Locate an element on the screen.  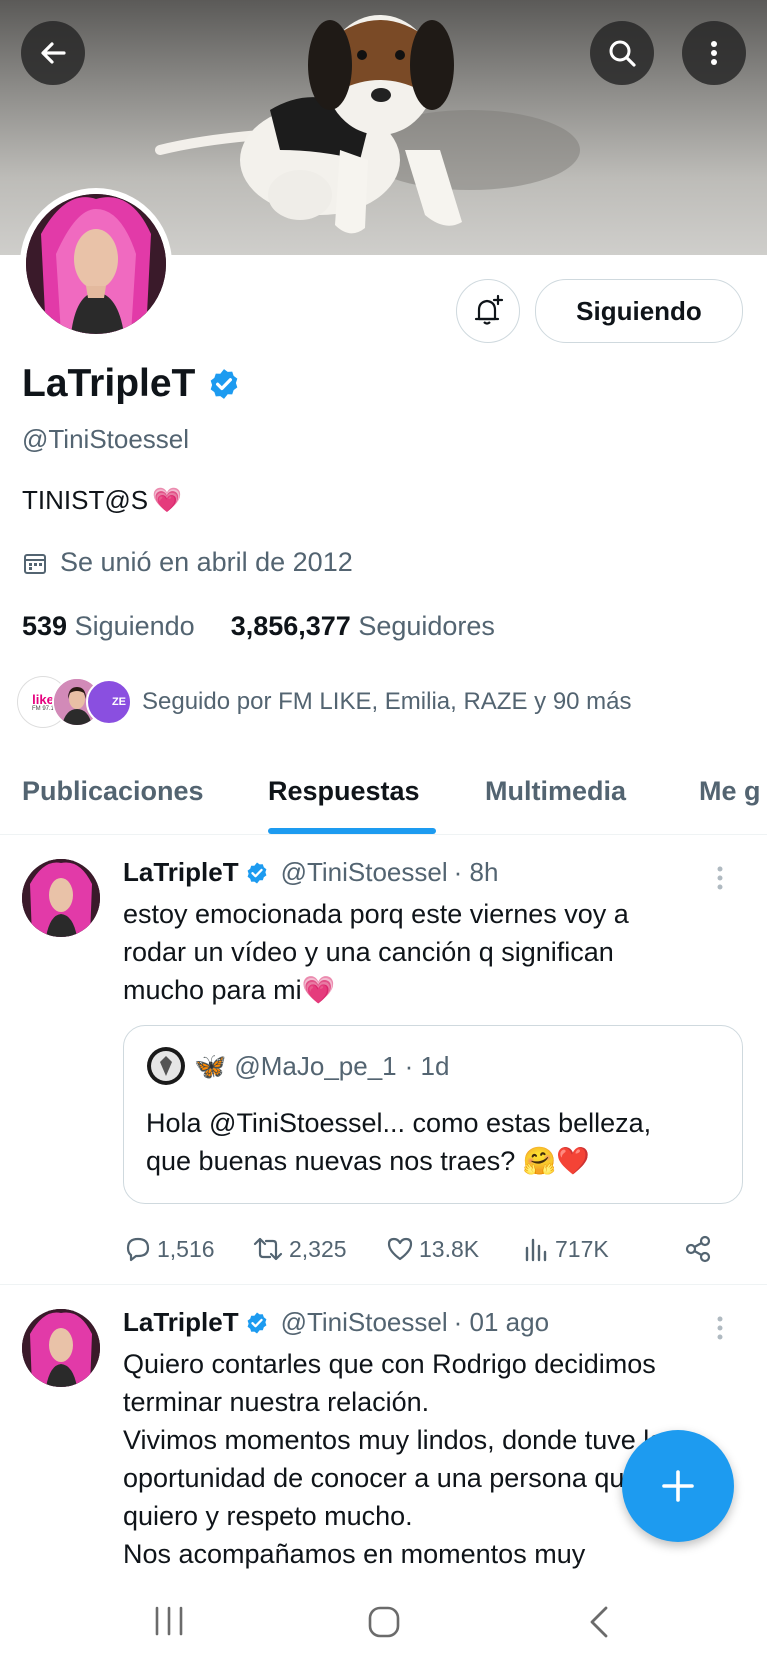
active-tab-indicator is located at coordinates (352, 831).